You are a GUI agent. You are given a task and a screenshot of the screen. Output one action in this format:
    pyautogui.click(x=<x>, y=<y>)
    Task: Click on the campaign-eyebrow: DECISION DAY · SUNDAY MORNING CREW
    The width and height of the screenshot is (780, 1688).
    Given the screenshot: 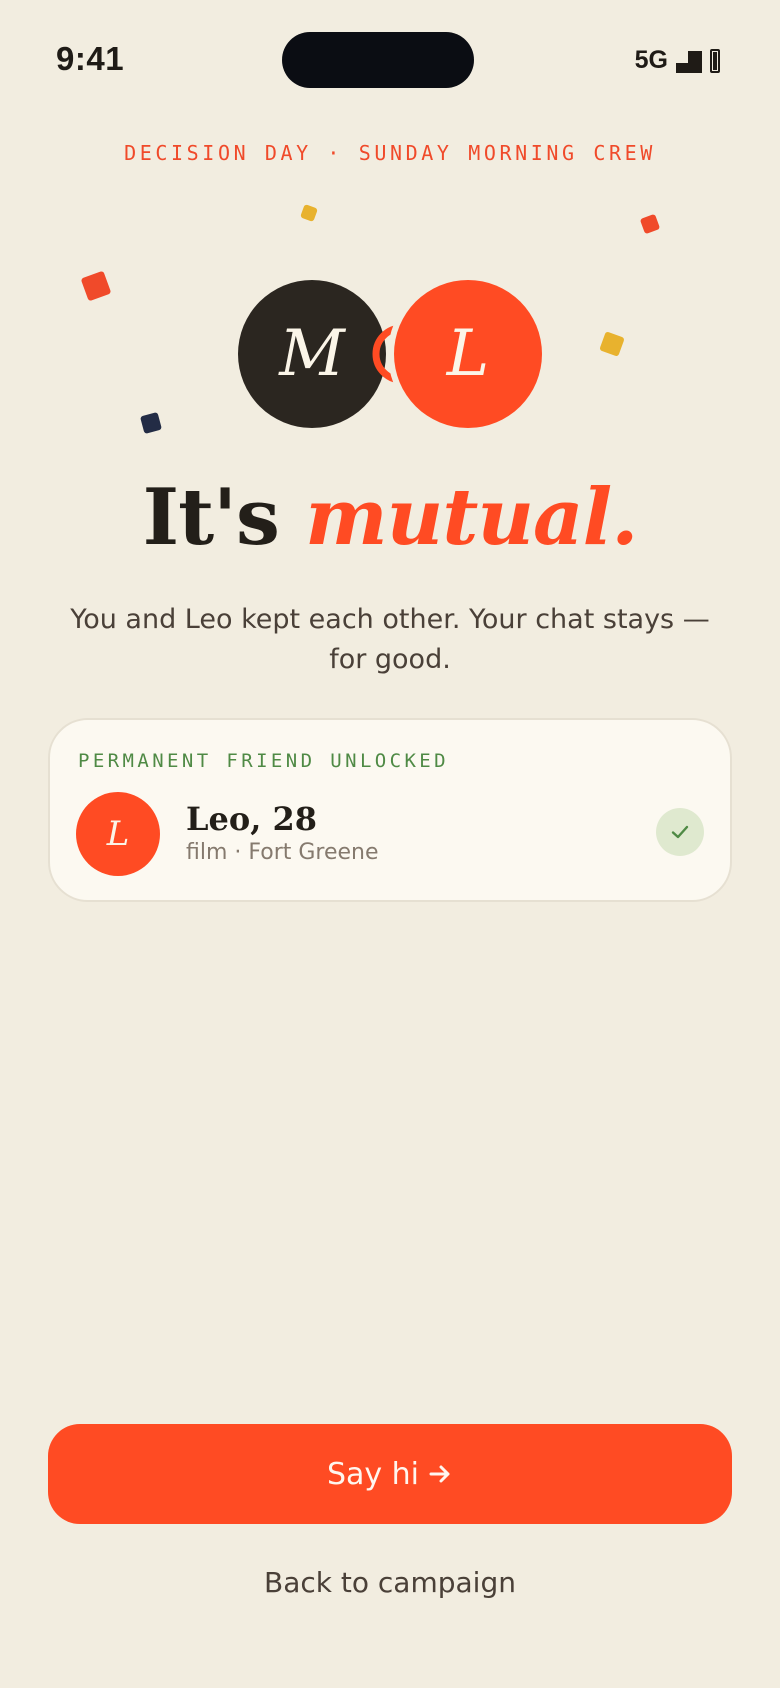 What is the action you would take?
    pyautogui.click(x=390, y=153)
    